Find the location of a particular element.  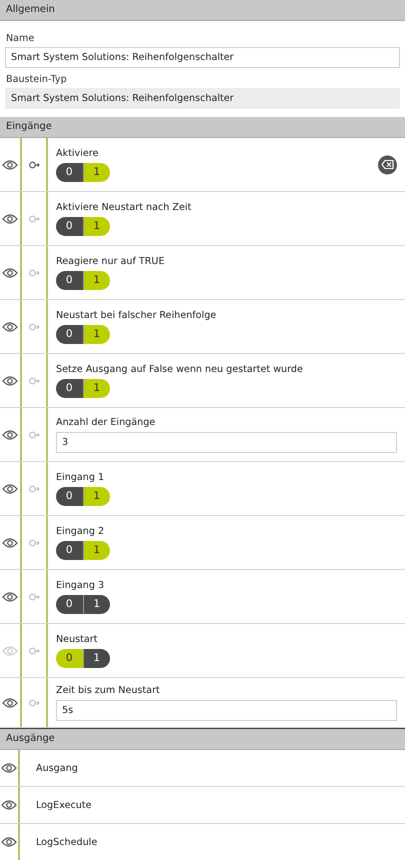

input-label: Eingang 2 is located at coordinates (81, 531).